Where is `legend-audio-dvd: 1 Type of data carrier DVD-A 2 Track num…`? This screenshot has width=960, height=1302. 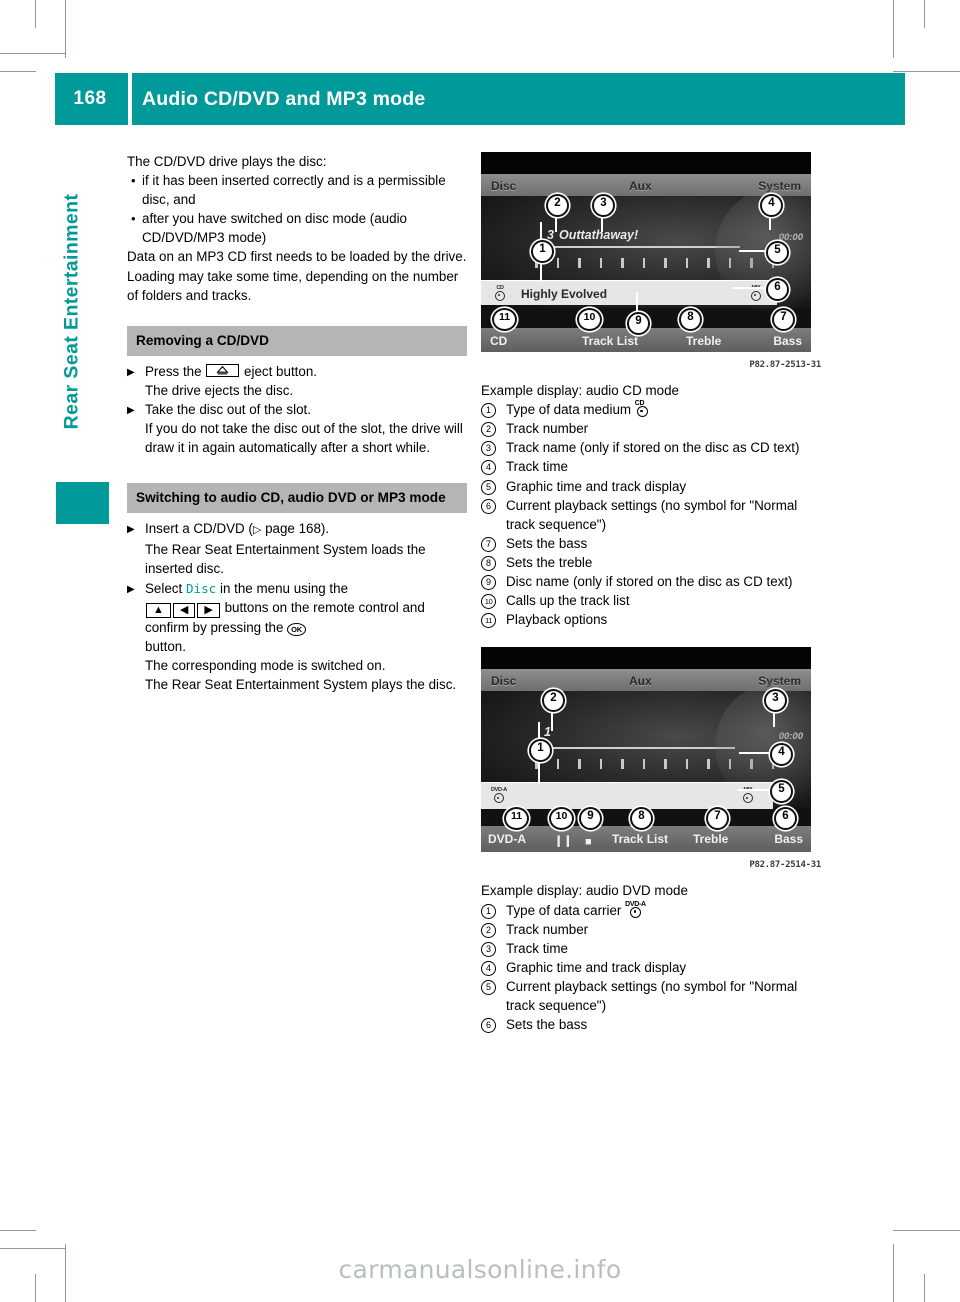 legend-audio-dvd: 1 Type of data carrier DVD-A 2 Track num… is located at coordinates (651, 968).